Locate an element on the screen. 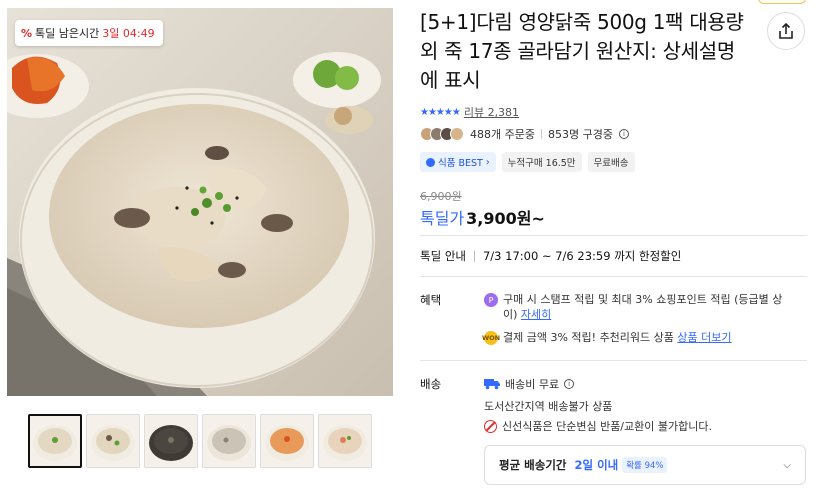 The image size is (835, 496). avg-delivery-label: 평균 배송기간 is located at coordinates (533, 465).